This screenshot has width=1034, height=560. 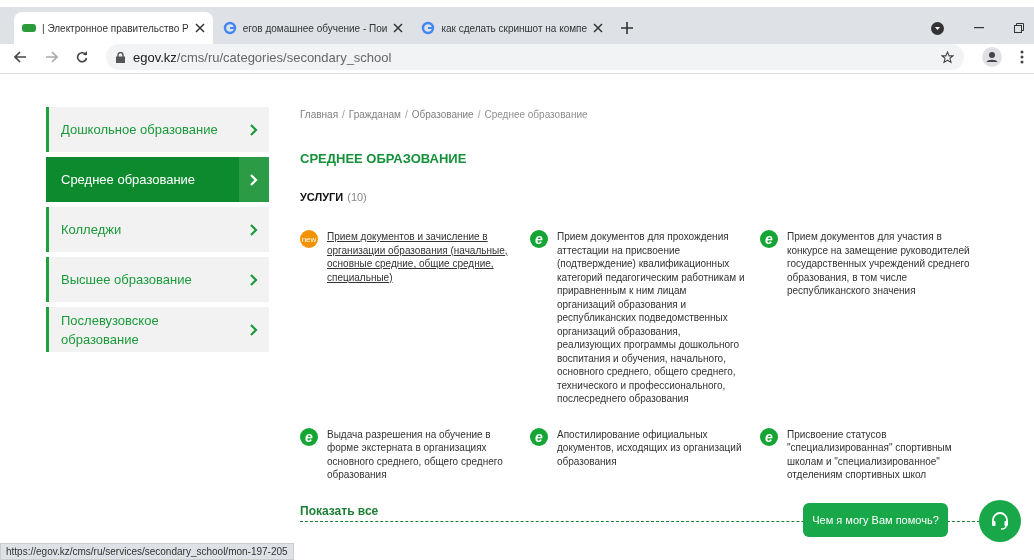 What do you see at coordinates (1000, 521) in the screenshot?
I see `headset-chat-icon` at bounding box center [1000, 521].